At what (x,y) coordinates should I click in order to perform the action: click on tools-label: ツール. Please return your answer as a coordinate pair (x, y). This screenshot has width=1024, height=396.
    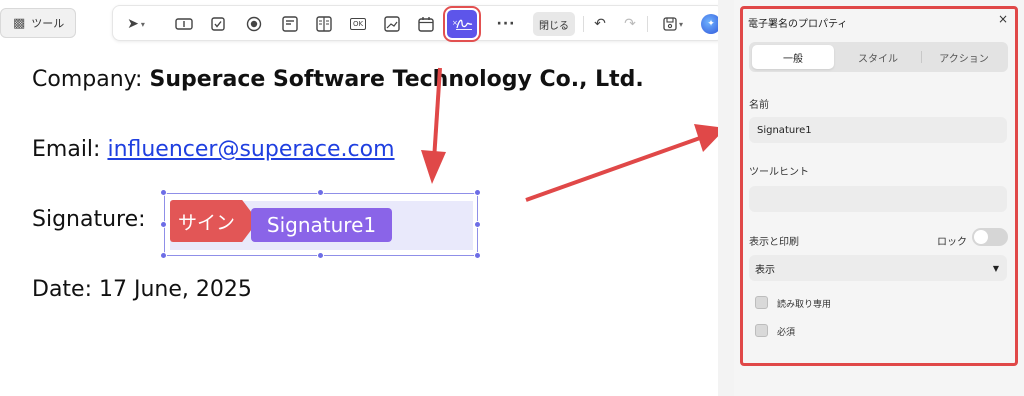
    Looking at the image, I should click on (48, 23).